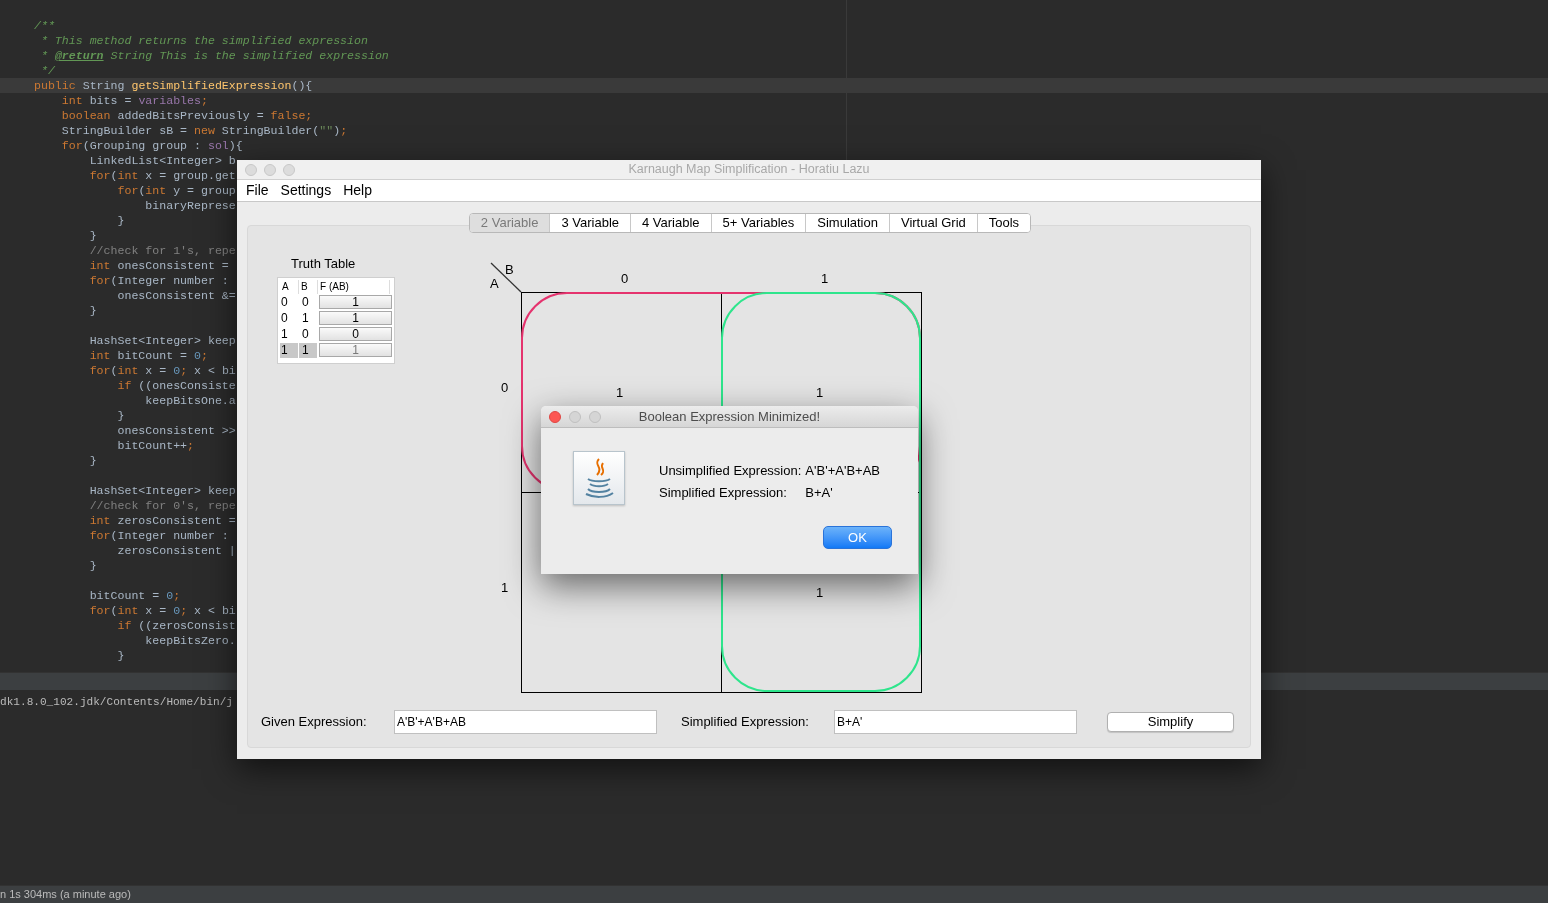 This screenshot has height=903, width=1548. What do you see at coordinates (308, 287) in the screenshot?
I see `column-header: B` at bounding box center [308, 287].